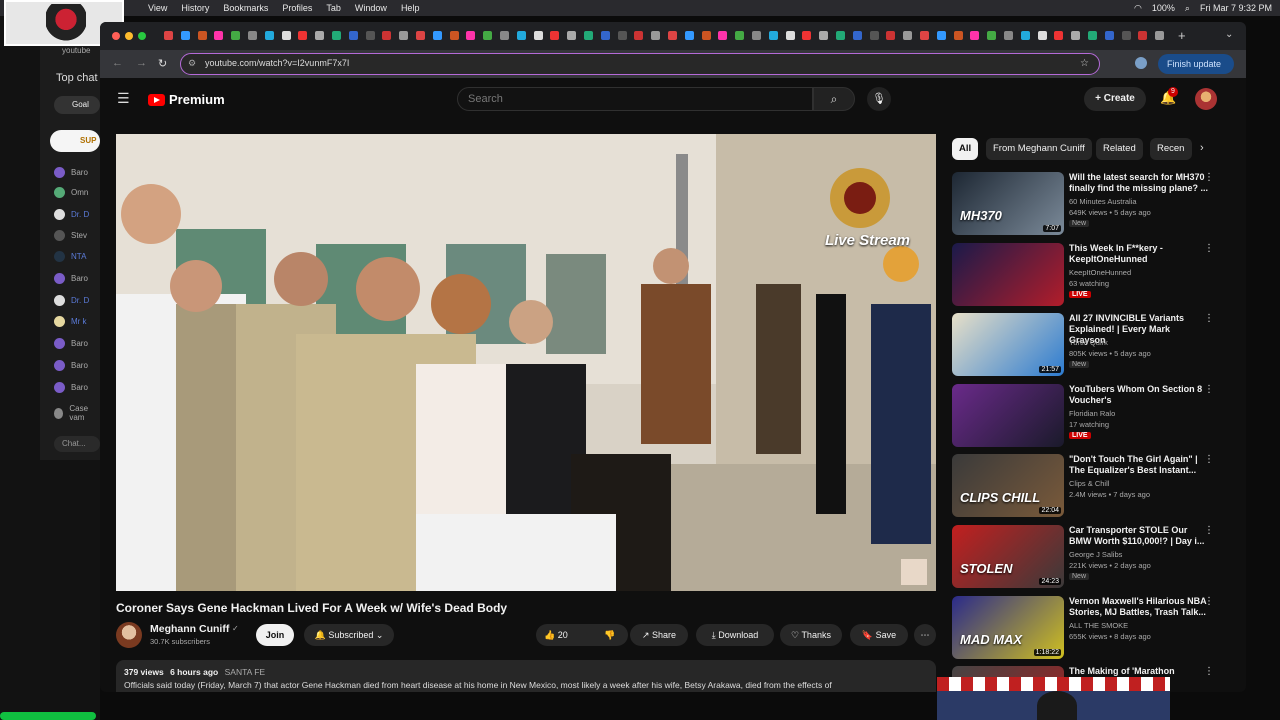 The width and height of the screenshot is (1280, 720). Describe the element at coordinates (371, 8) in the screenshot. I see `menu-window: Window` at that location.